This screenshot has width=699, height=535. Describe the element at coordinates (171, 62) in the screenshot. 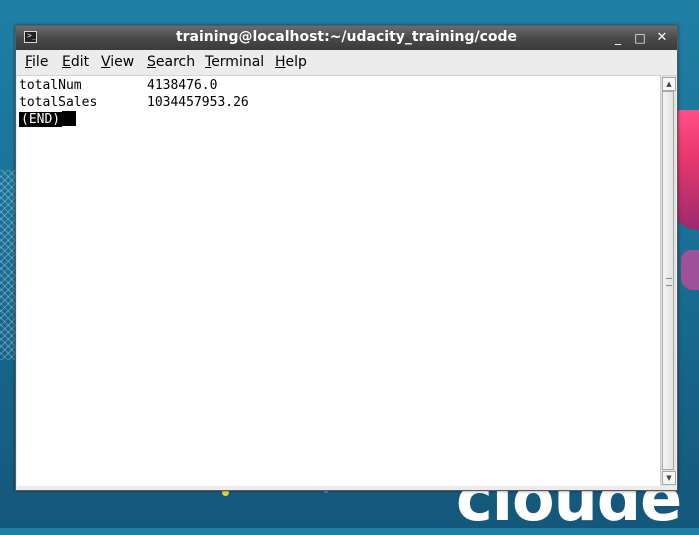

I see `menu-search: Search` at that location.